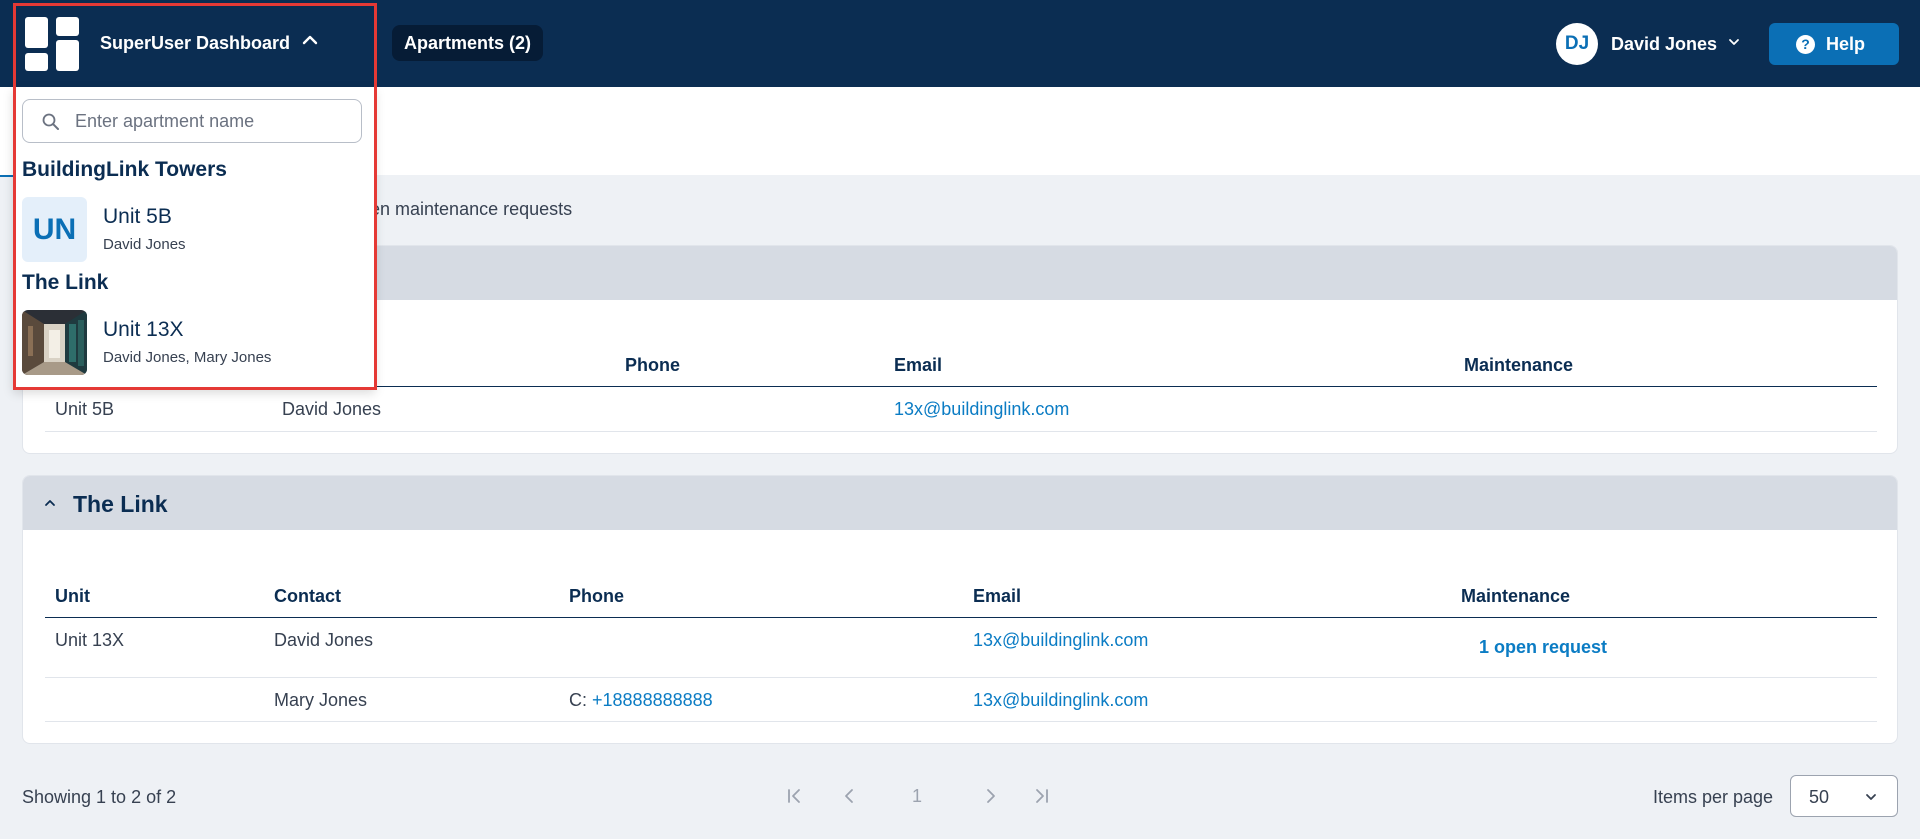 The width and height of the screenshot is (1920, 839). What do you see at coordinates (54, 229) in the screenshot?
I see `unit-initials-avatar: UN` at bounding box center [54, 229].